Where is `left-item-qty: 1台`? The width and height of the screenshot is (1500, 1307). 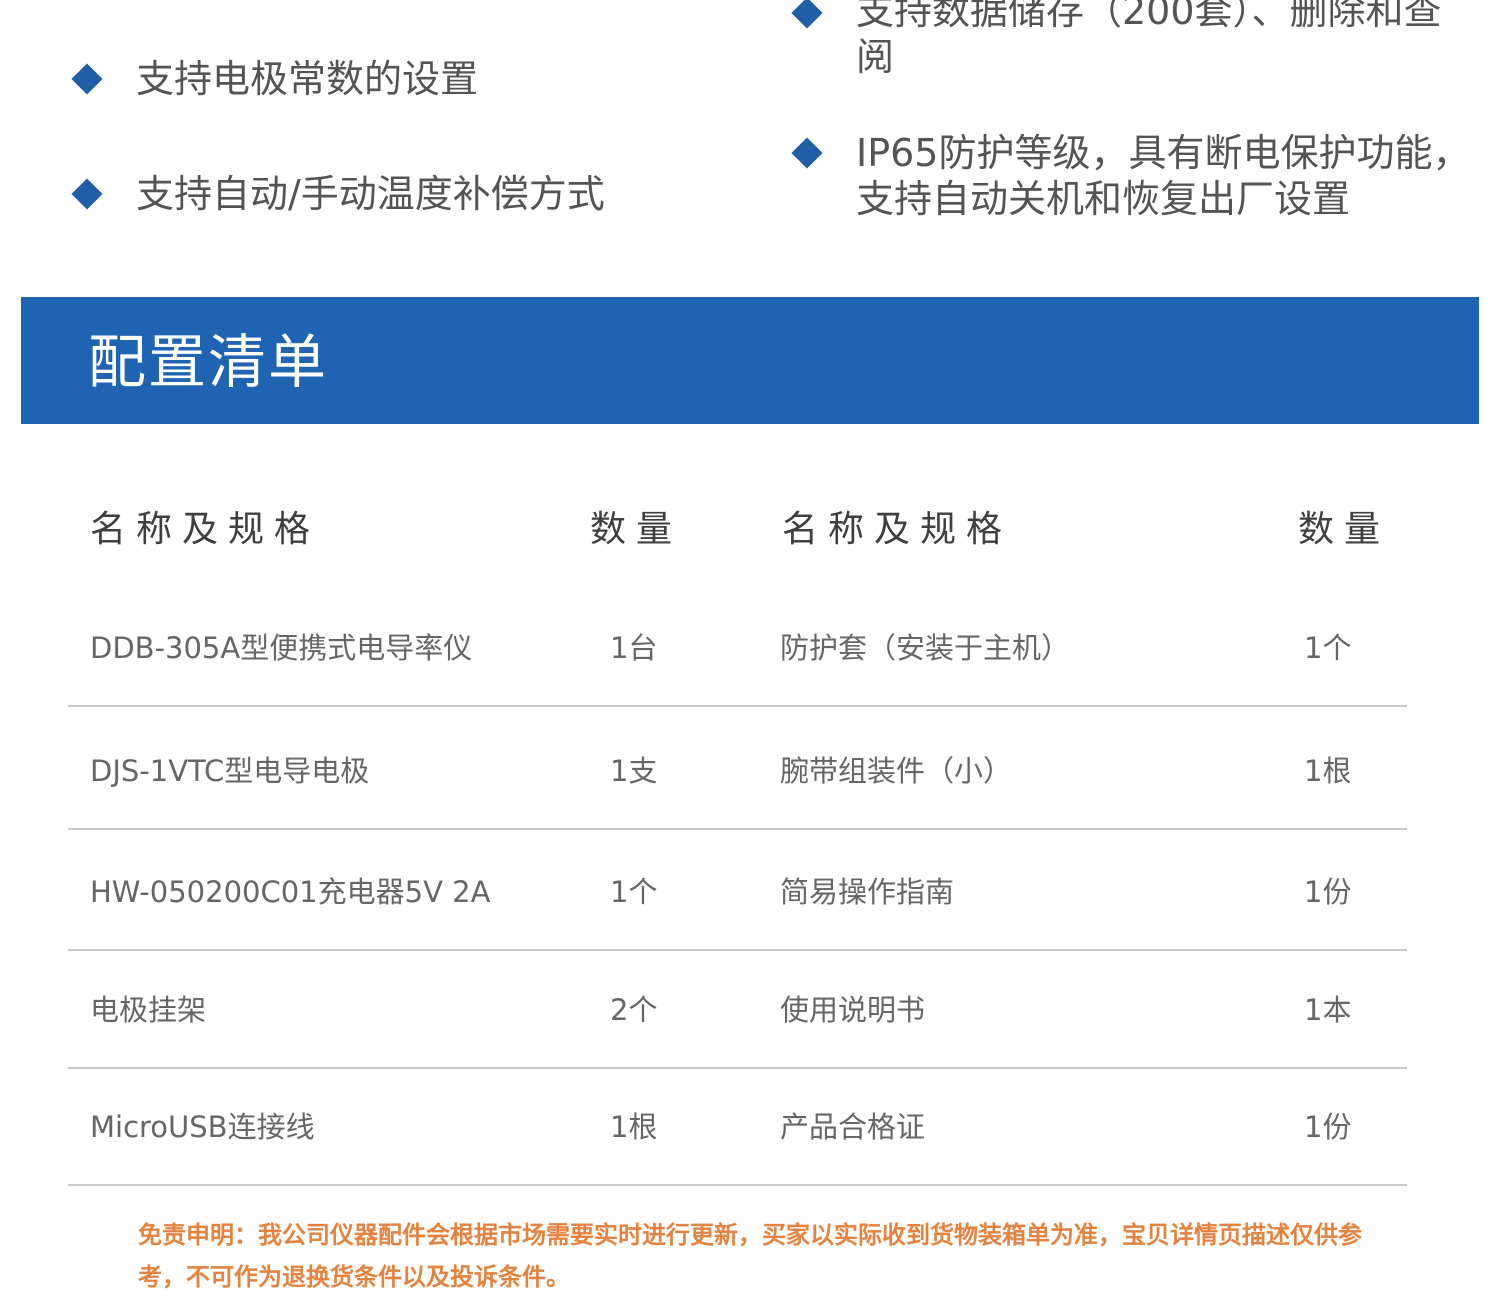
left-item-qty: 1台 is located at coordinates (634, 648).